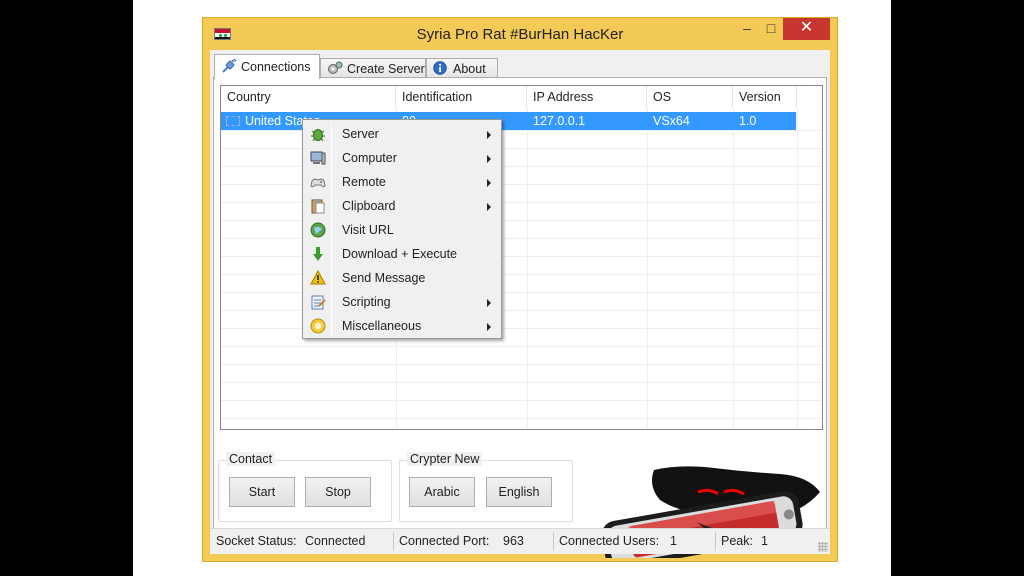  Describe the element at coordinates (318, 277) in the screenshot. I see `warning-icon` at that location.